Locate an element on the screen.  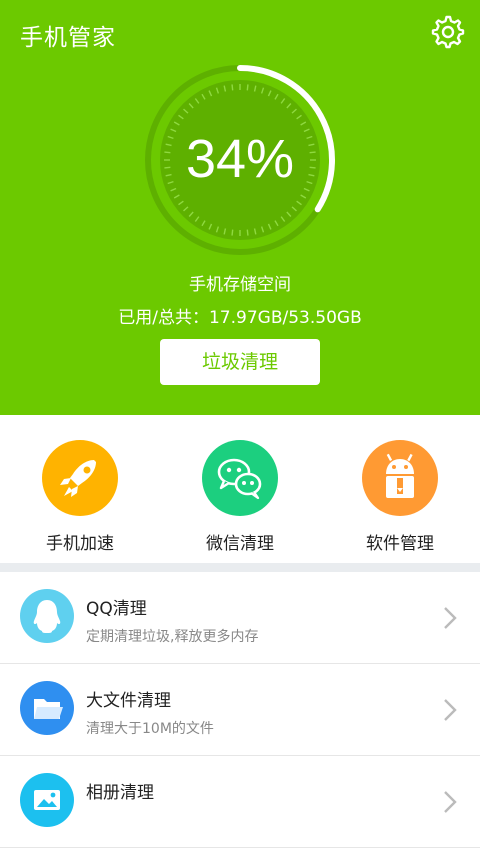
image-icon is located at coordinates (47, 800).